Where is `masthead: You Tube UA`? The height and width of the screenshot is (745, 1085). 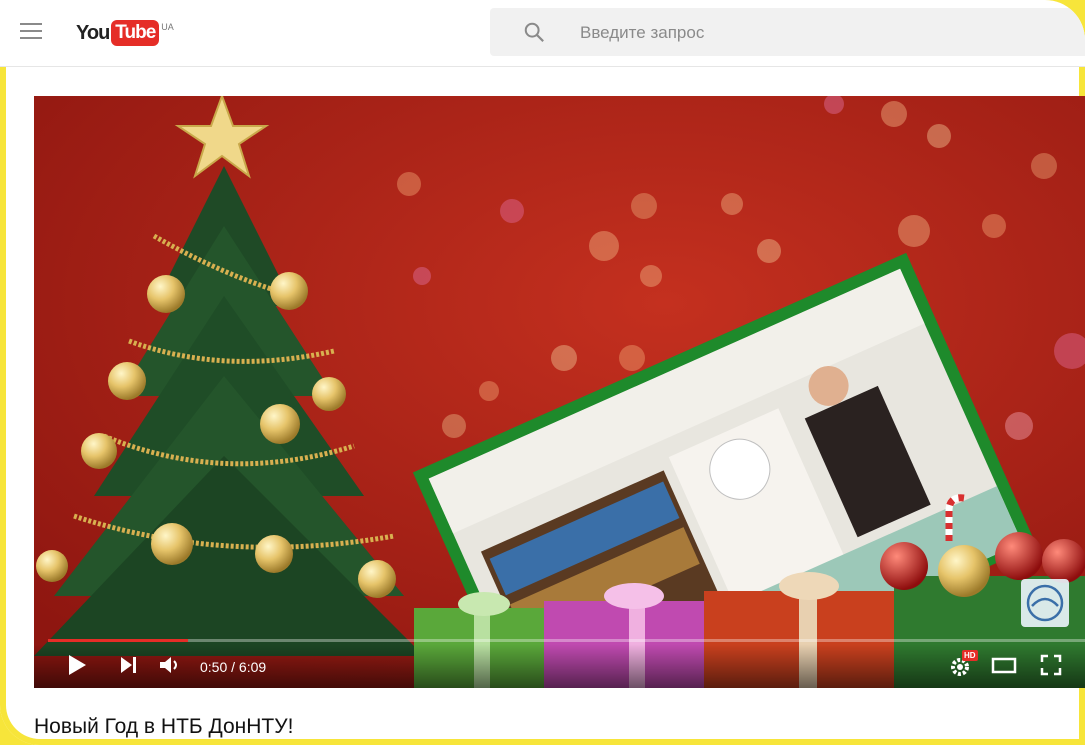 masthead: You Tube UA is located at coordinates (542, 33).